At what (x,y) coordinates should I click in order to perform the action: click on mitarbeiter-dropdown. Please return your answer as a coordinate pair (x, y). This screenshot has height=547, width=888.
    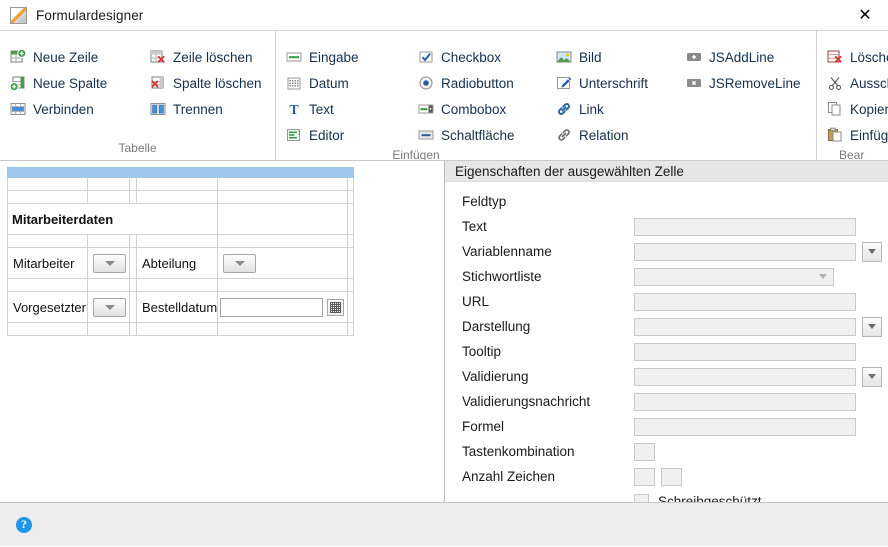
    Looking at the image, I should click on (109, 263).